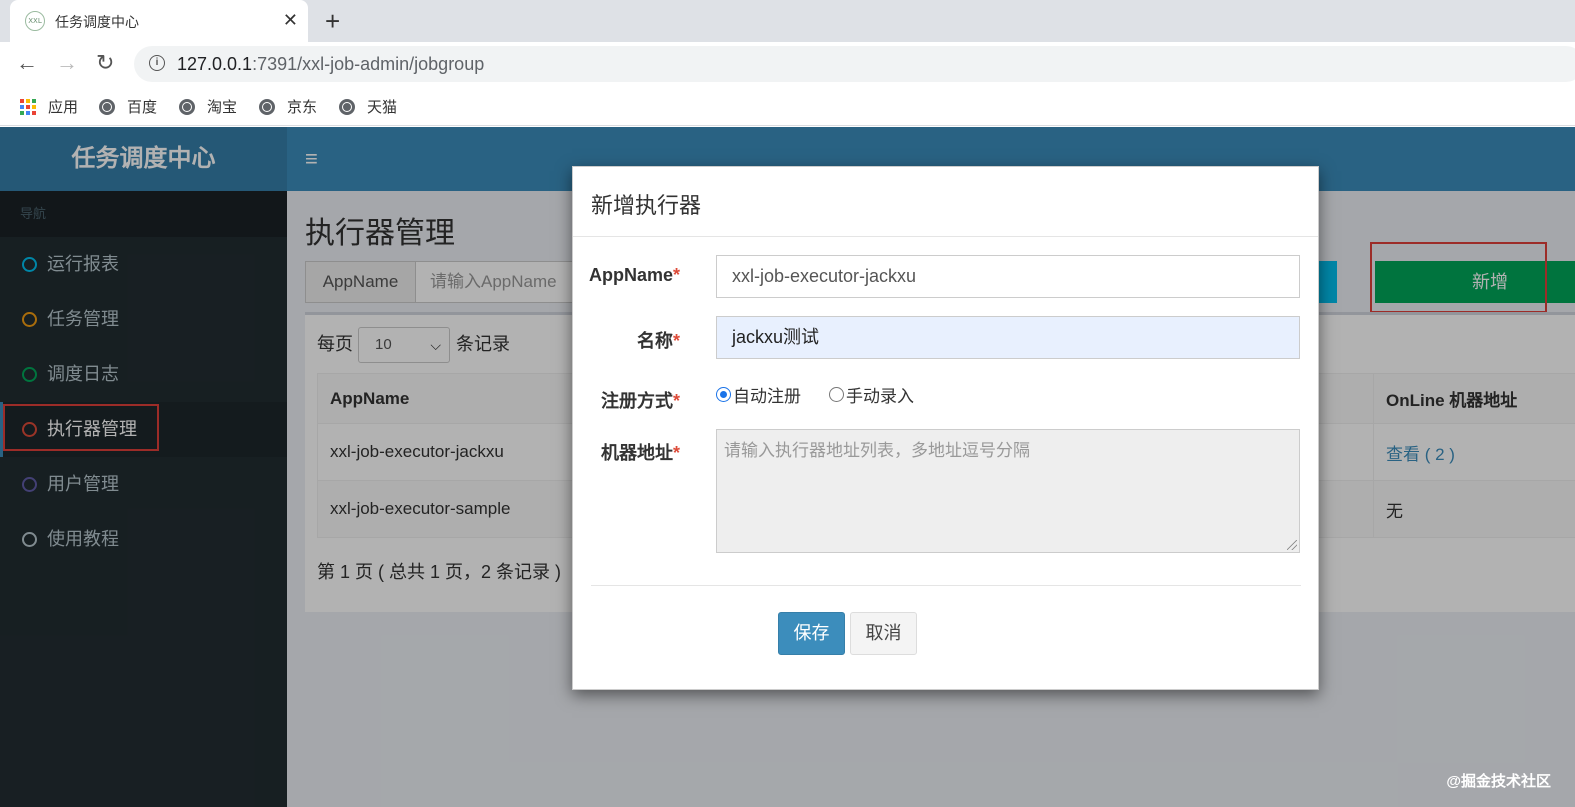 The image size is (1575, 807). Describe the element at coordinates (723, 394) in the screenshot. I see `radio-auto-register` at that location.